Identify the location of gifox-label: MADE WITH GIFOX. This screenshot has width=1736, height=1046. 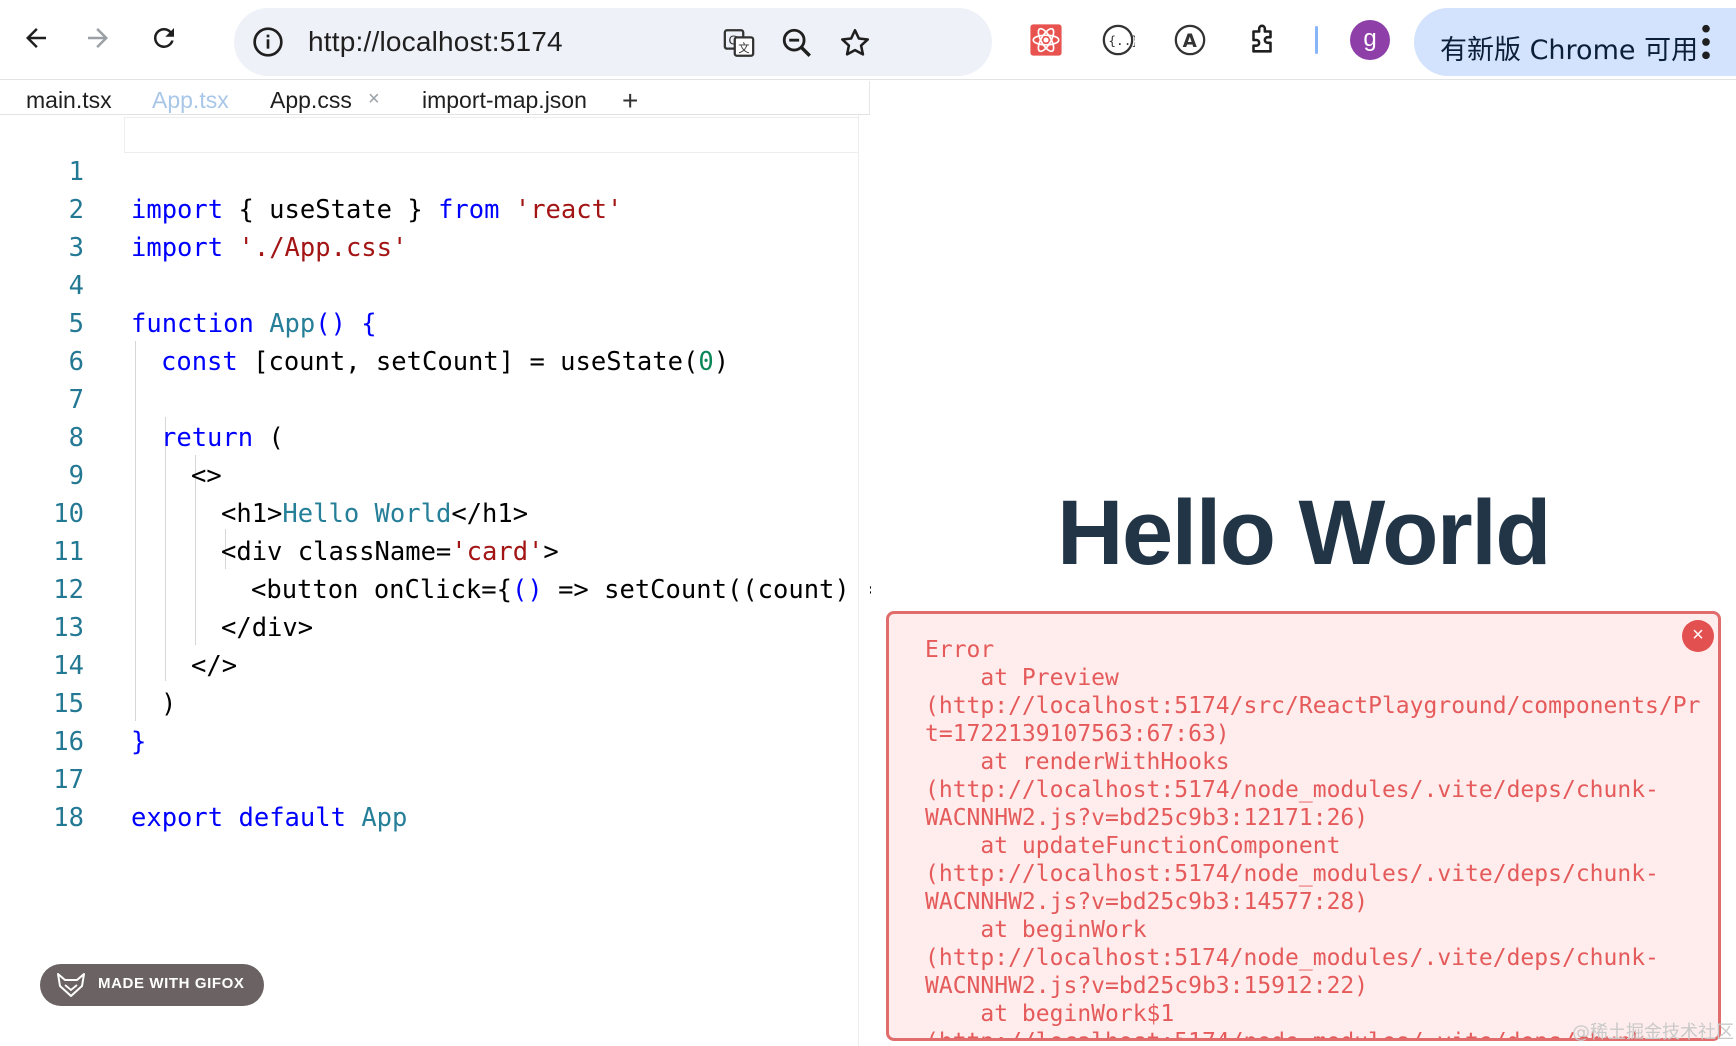
(171, 983).